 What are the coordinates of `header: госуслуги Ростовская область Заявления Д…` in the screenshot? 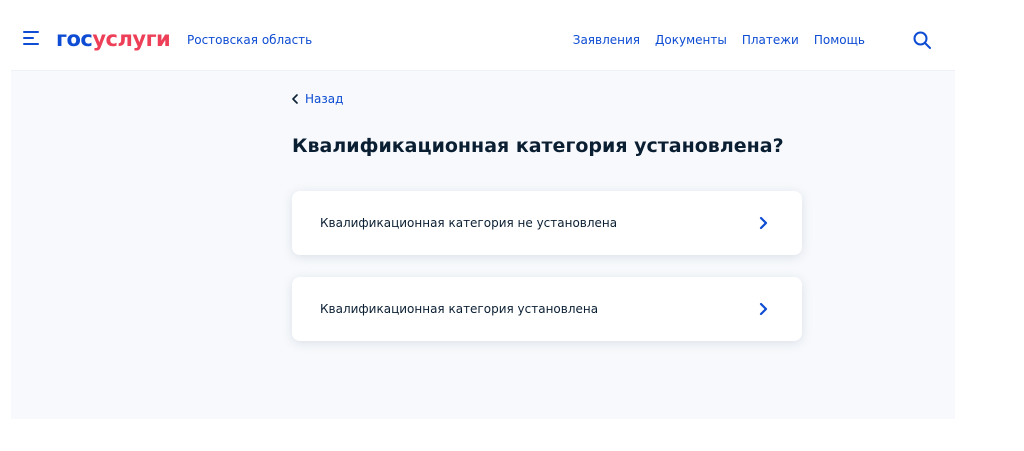 It's located at (478, 35).